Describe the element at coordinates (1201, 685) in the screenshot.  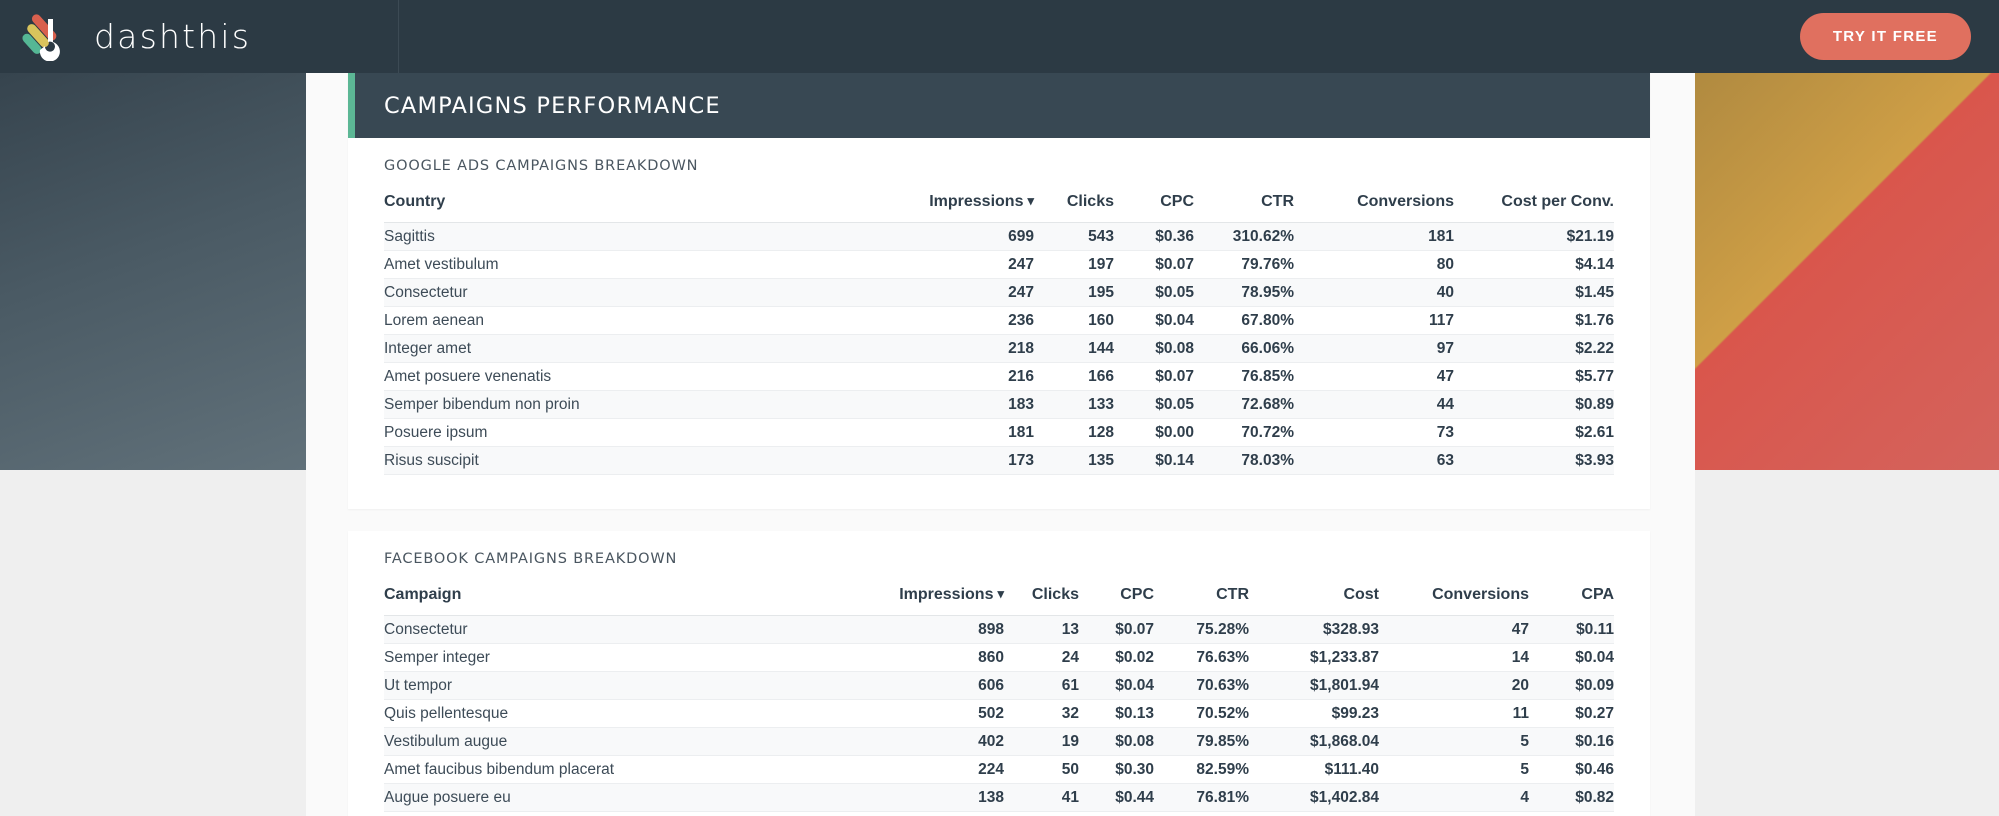
I see `cell-ctr: 70.63%` at that location.